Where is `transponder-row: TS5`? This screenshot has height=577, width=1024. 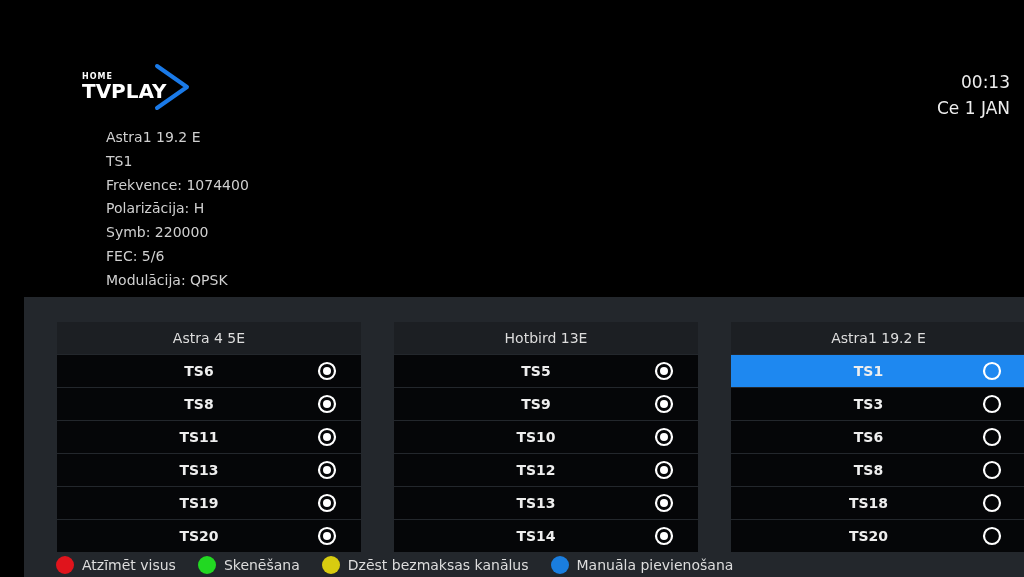 transponder-row: TS5 is located at coordinates (546, 371).